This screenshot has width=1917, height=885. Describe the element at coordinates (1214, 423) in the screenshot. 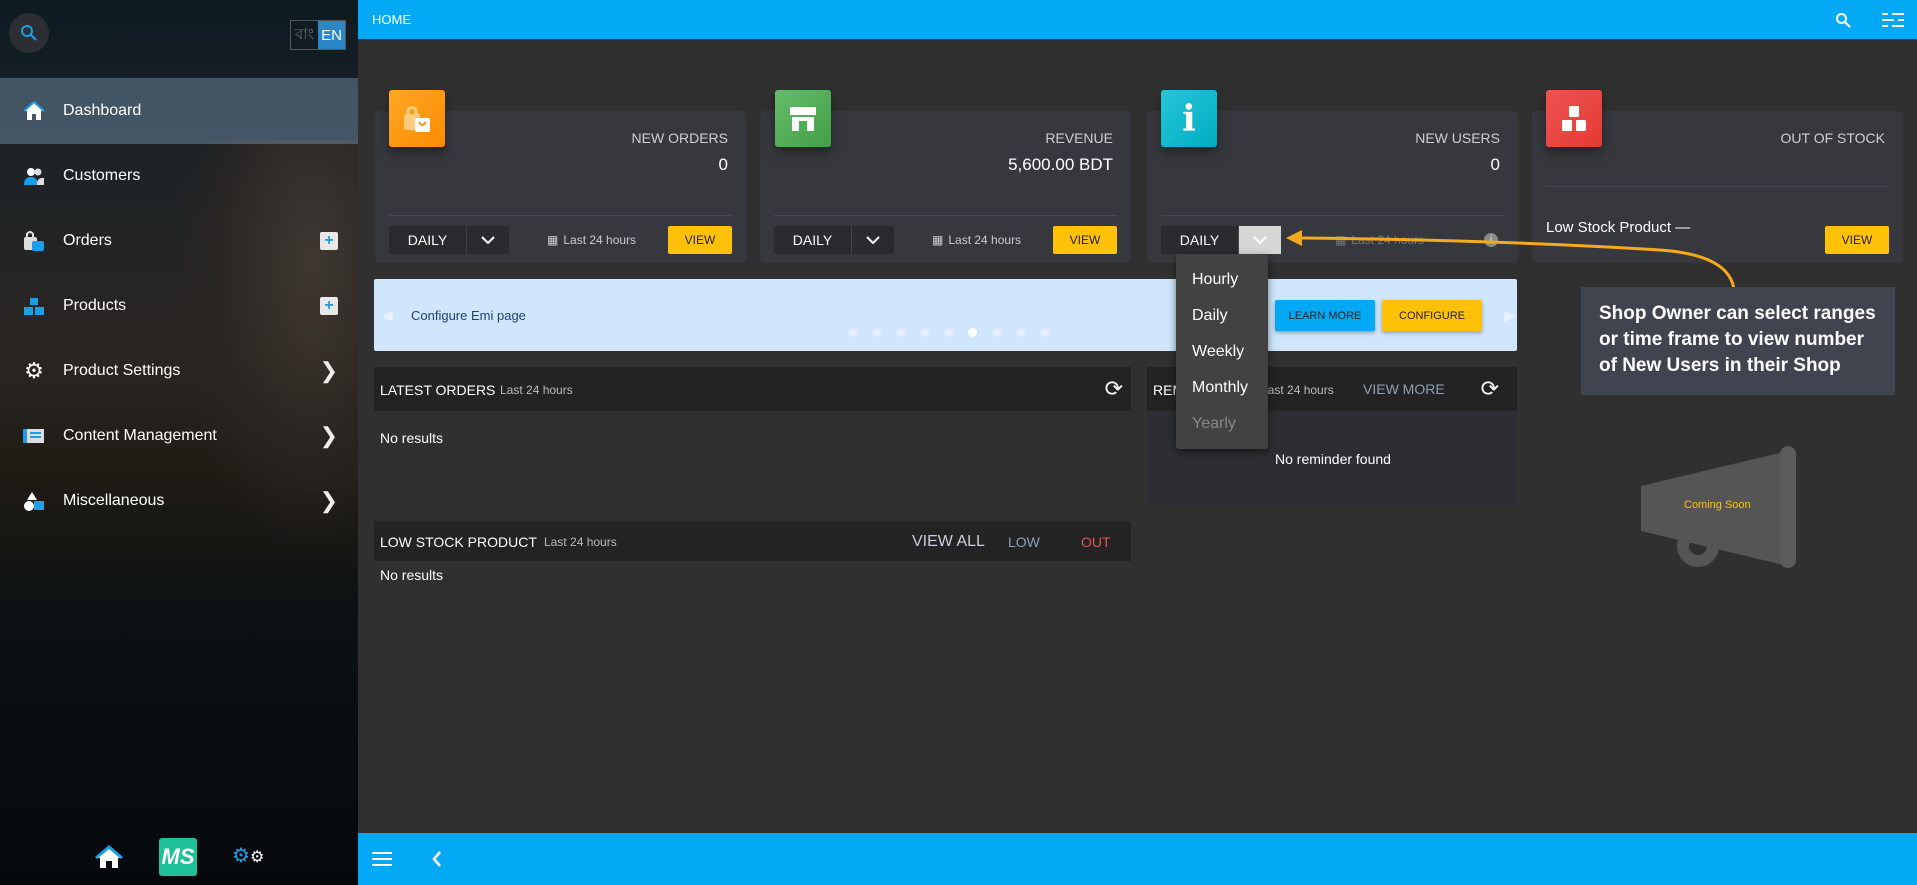

I see `menu-item-yearly: Yearly` at that location.